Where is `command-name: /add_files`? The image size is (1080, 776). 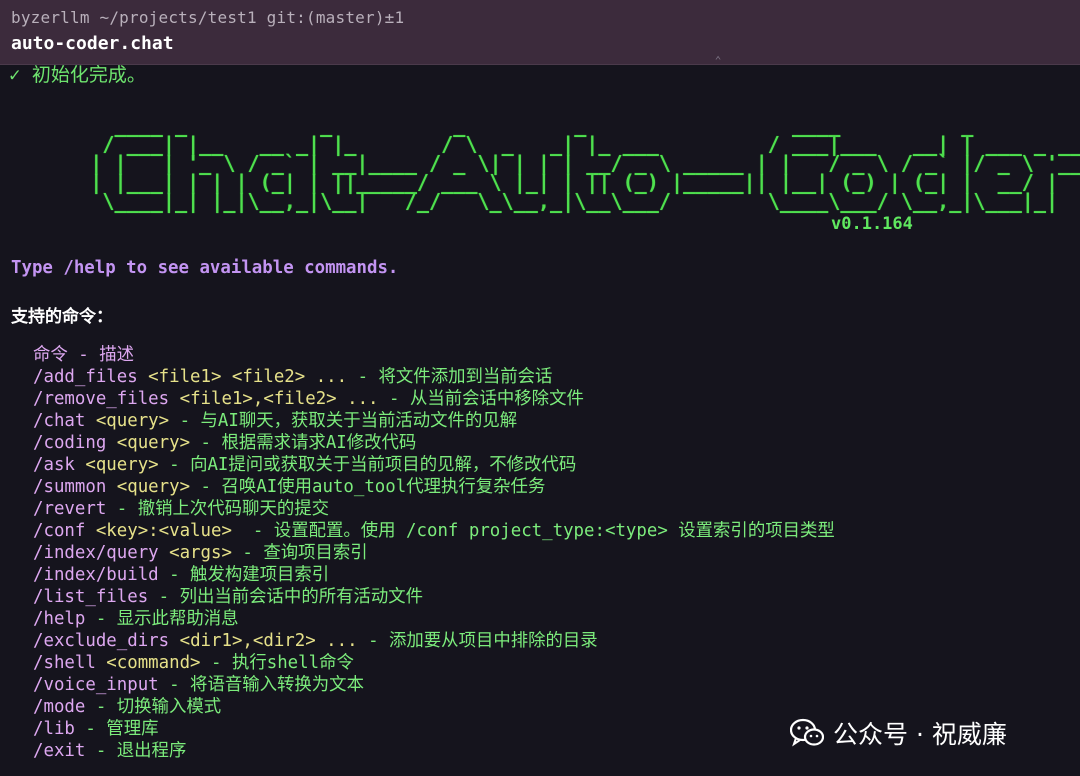 command-name: /add_files is located at coordinates (85, 377).